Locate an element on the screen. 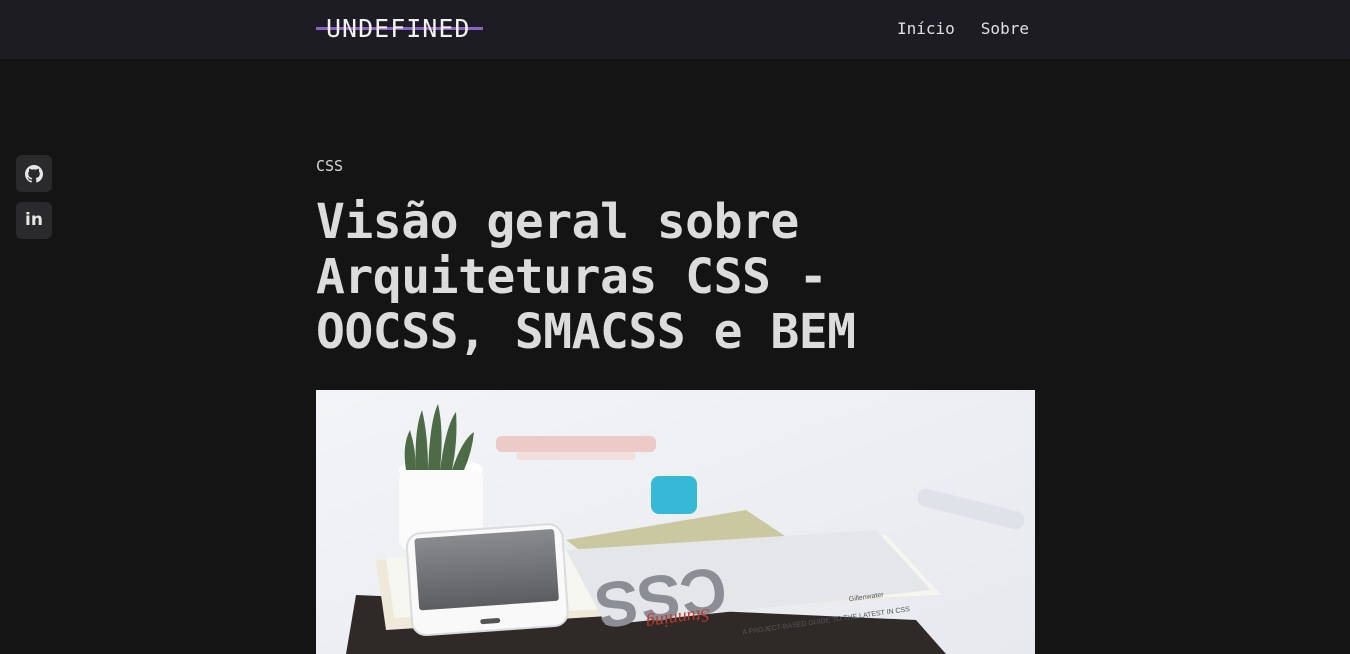  github-icon is located at coordinates (34, 173).